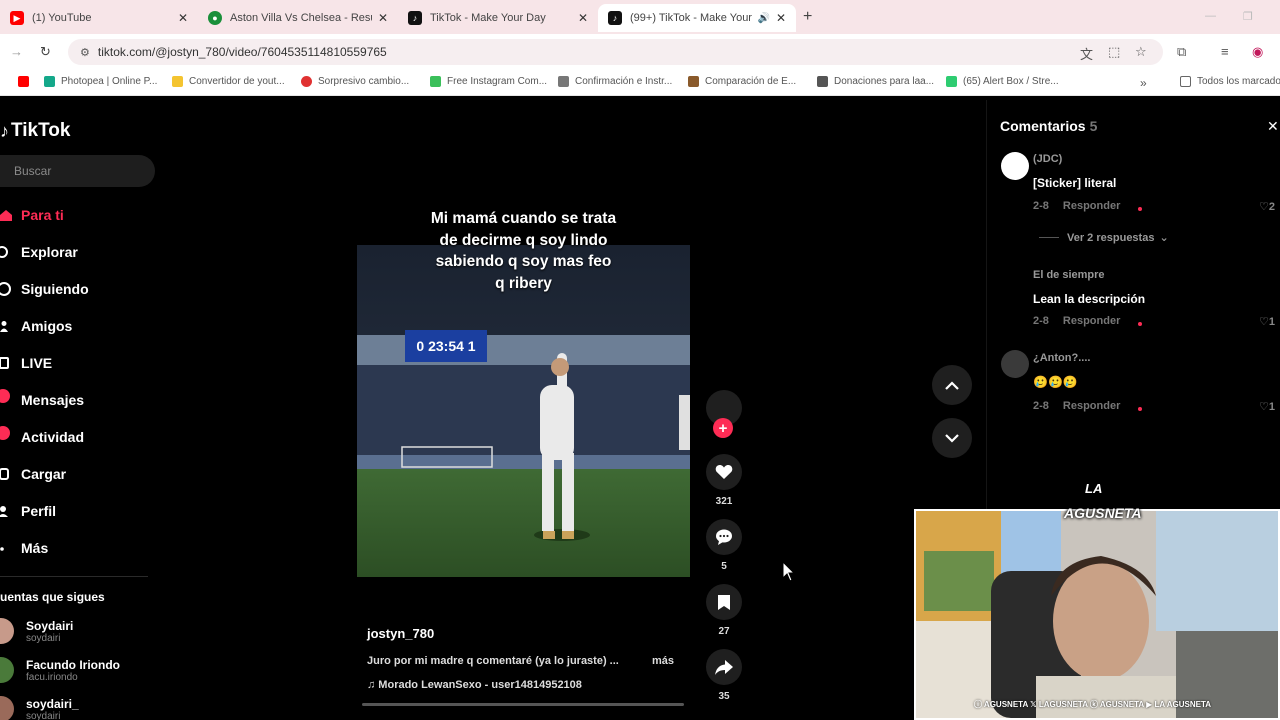  Describe the element at coordinates (1225, 51) in the screenshot. I see `media-control-icon: ≡` at that location.